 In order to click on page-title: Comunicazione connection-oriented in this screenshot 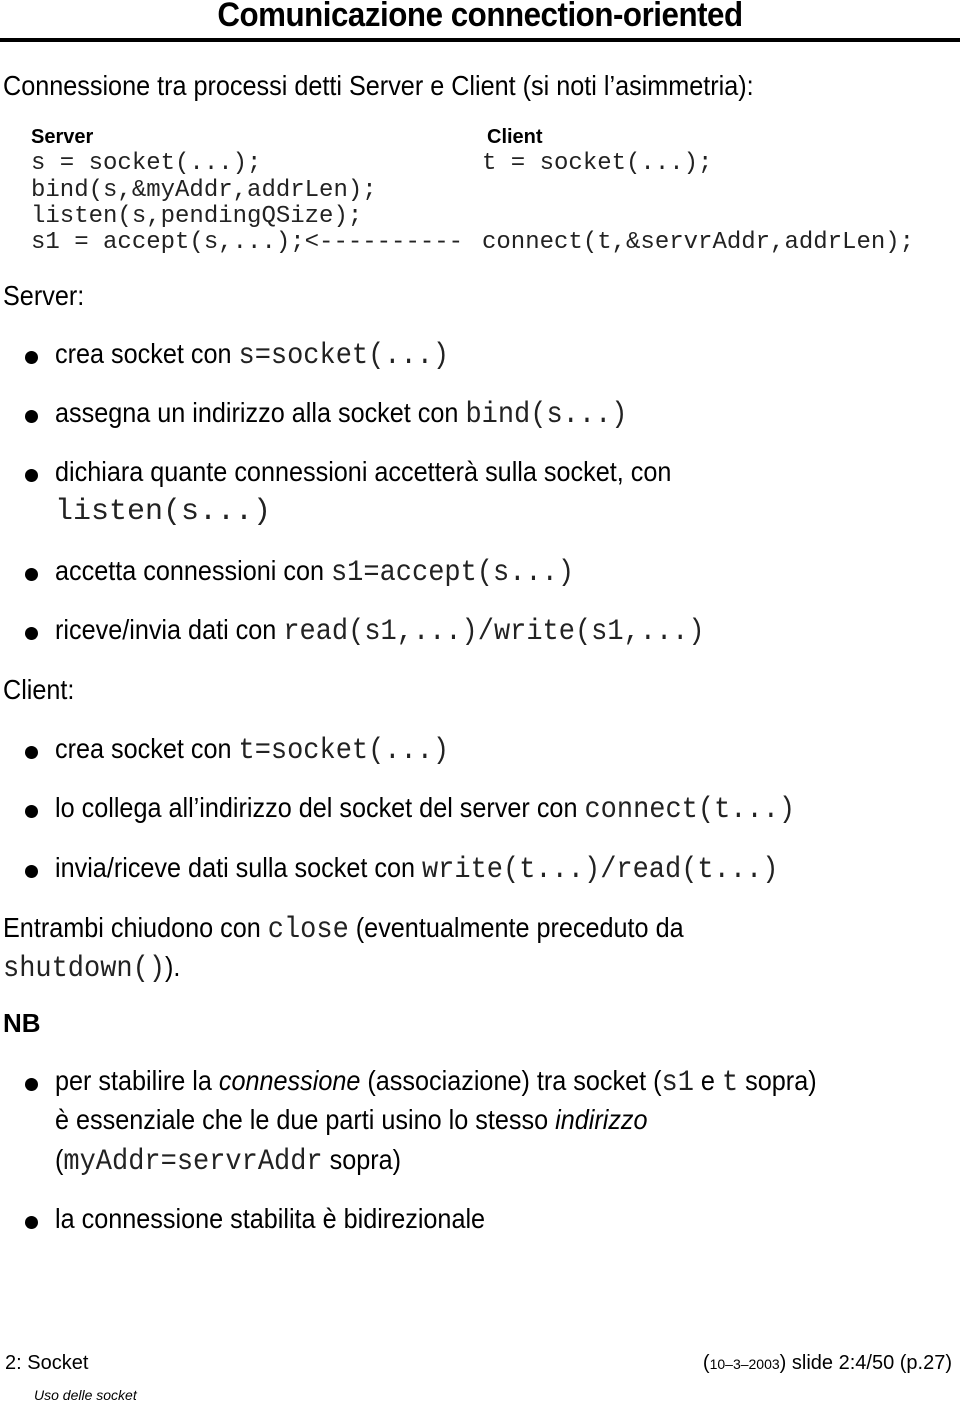, I will do `click(480, 17)`.